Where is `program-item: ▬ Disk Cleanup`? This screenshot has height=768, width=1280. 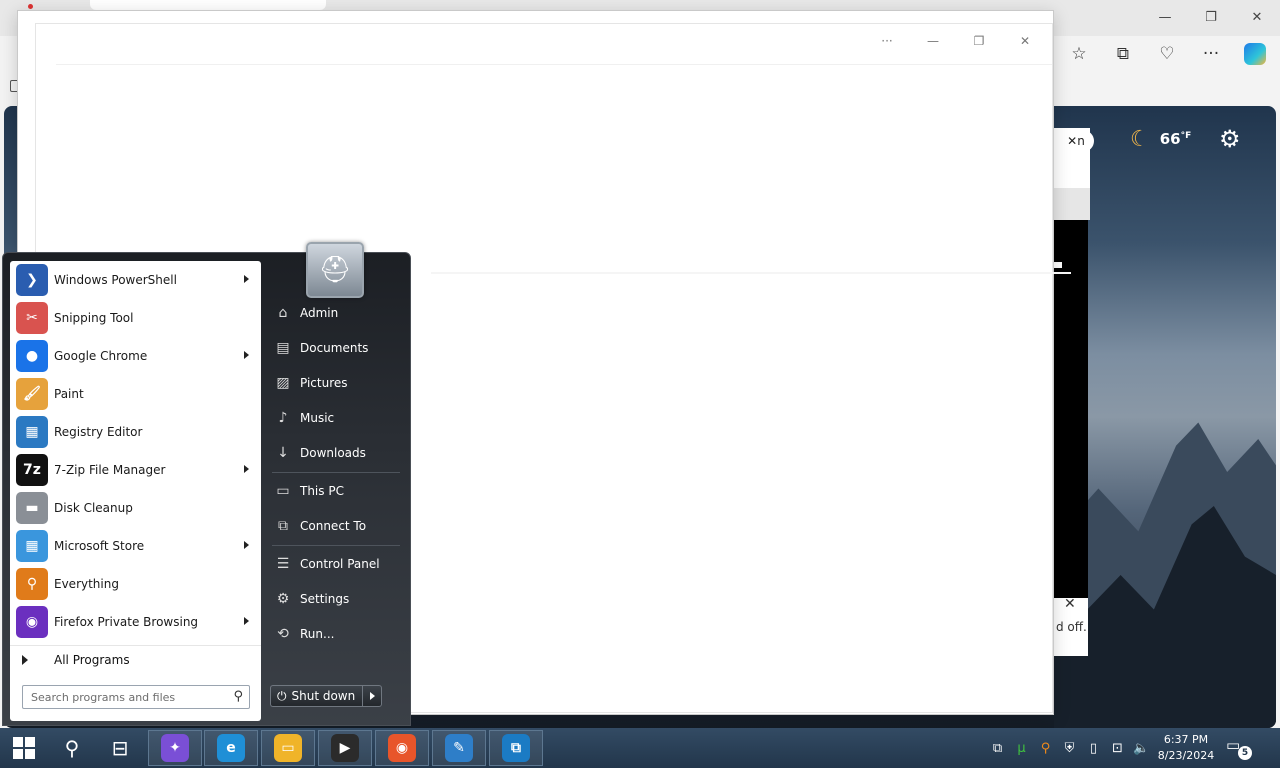
program-item: ▬ Disk Cleanup is located at coordinates (135, 508).